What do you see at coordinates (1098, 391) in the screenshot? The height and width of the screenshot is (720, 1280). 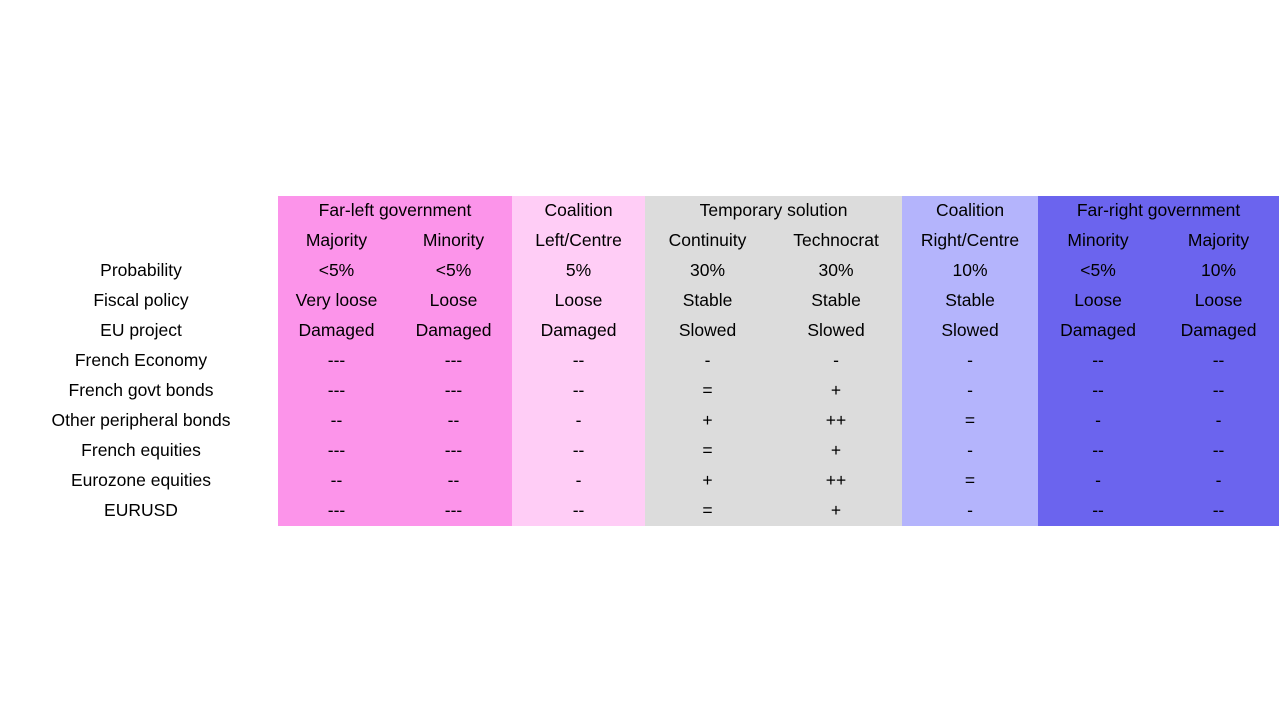 I see `matrix-cell-r5-c7: --` at bounding box center [1098, 391].